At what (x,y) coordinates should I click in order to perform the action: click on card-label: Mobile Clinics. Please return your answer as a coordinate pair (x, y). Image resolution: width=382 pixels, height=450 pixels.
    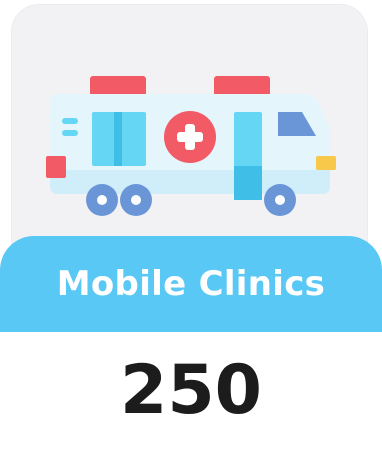
    Looking at the image, I should click on (191, 284).